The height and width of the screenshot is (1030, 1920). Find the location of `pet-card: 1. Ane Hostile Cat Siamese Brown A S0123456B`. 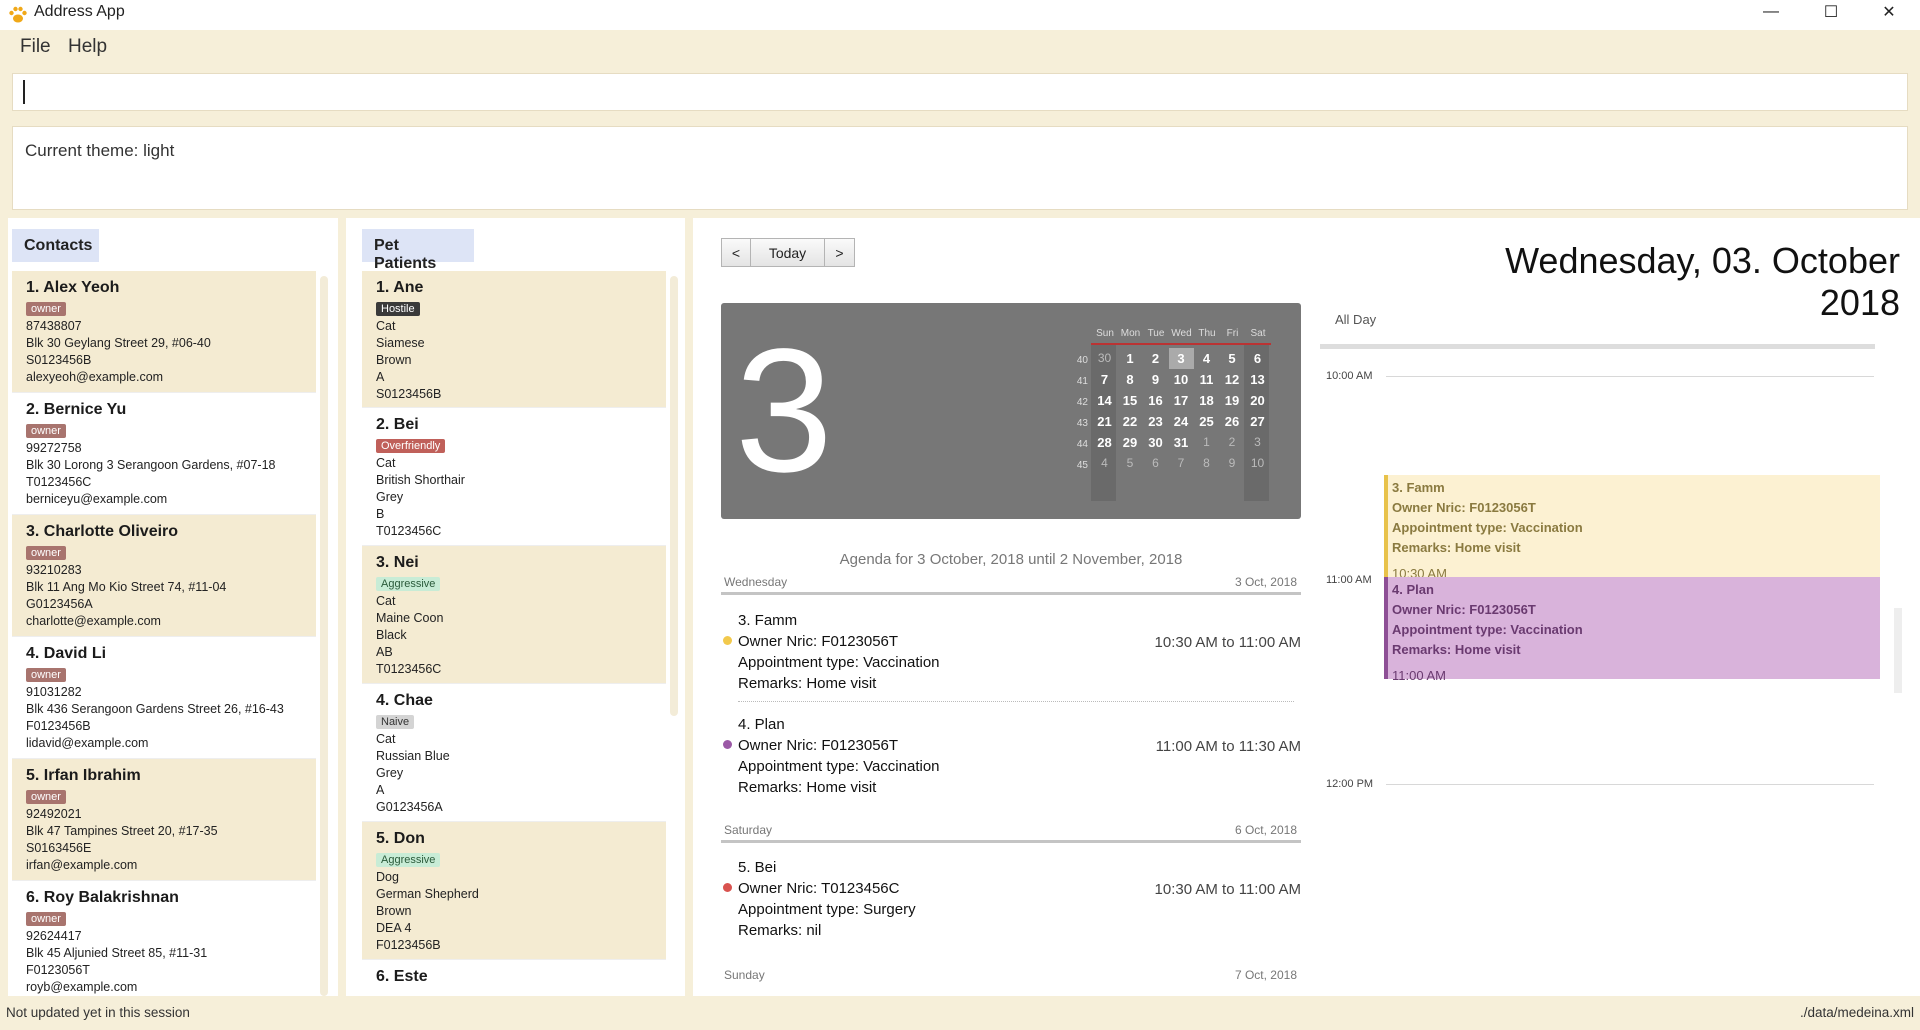

pet-card: 1. Ane Hostile Cat Siamese Brown A S0123456B is located at coordinates (514, 339).